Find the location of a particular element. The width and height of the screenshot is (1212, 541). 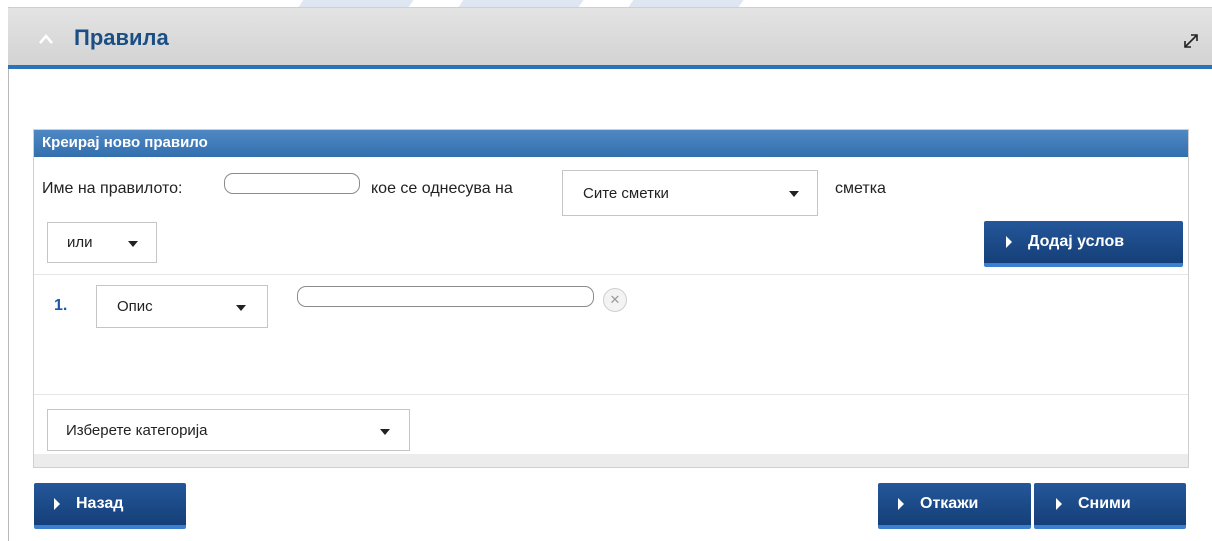

logic-select-value: или is located at coordinates (80, 242).